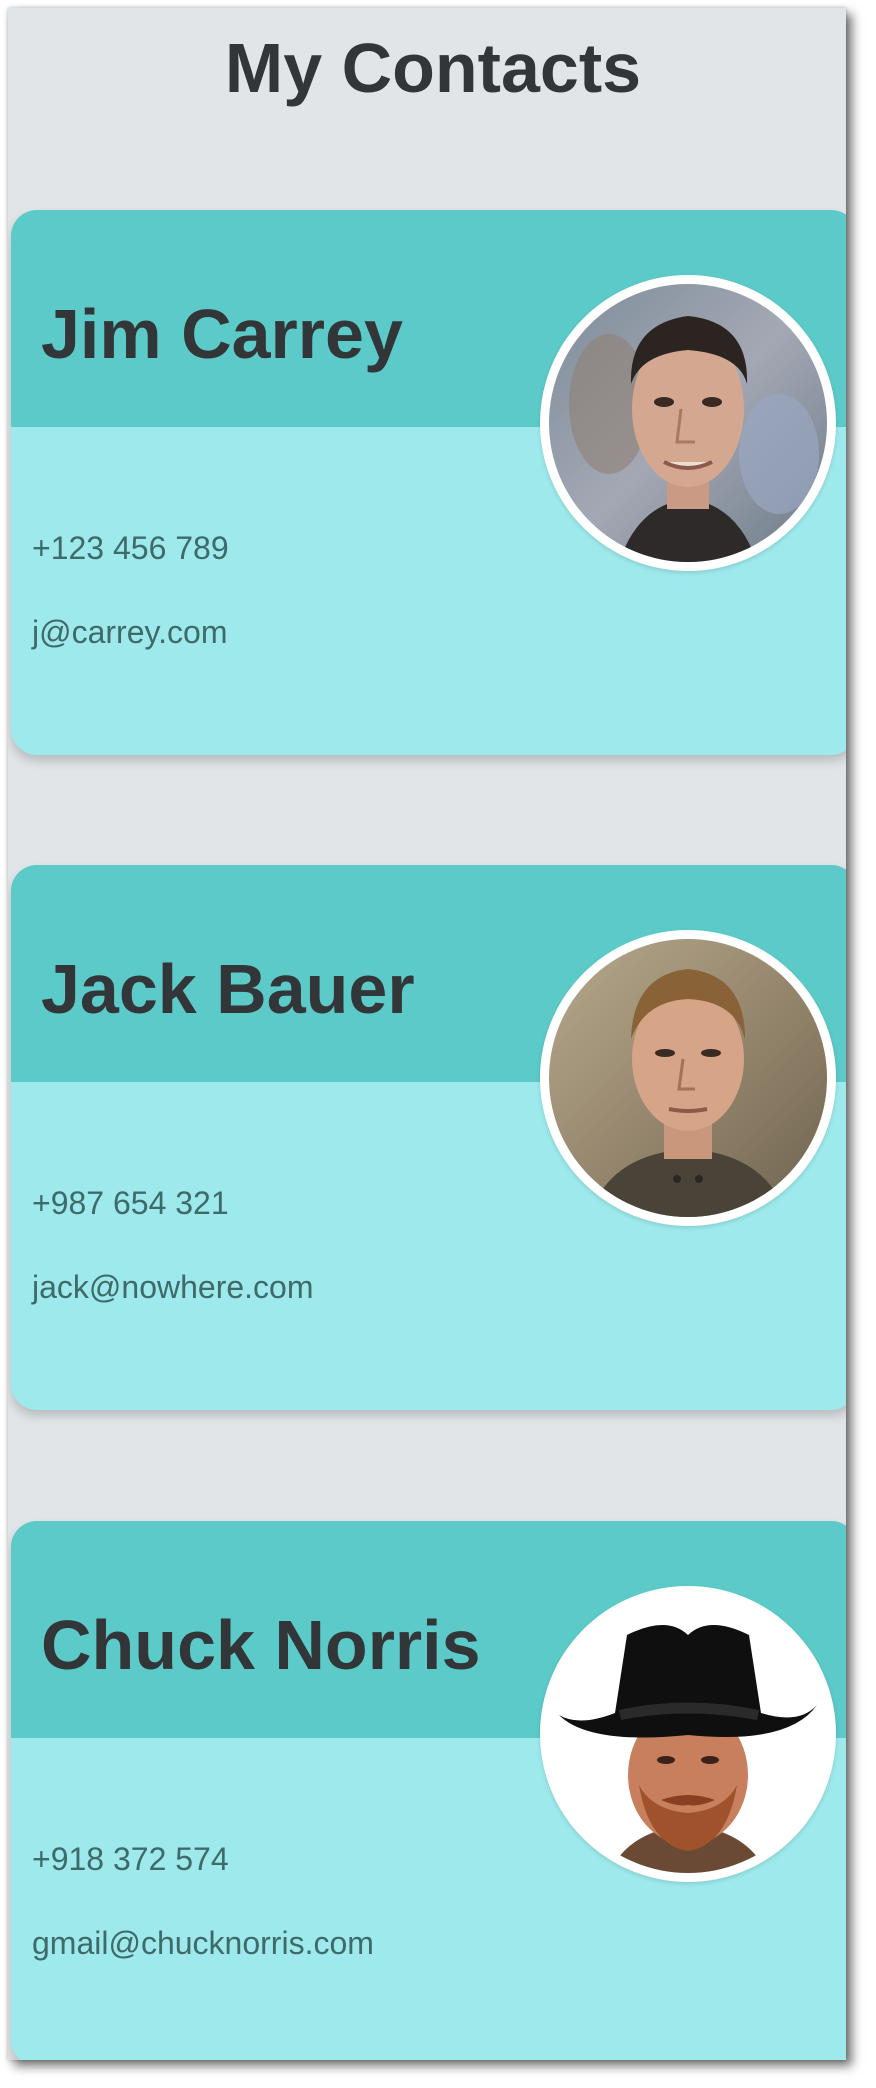  Describe the element at coordinates (129, 632) in the screenshot. I see `contact-email: j@carrey.com` at that location.